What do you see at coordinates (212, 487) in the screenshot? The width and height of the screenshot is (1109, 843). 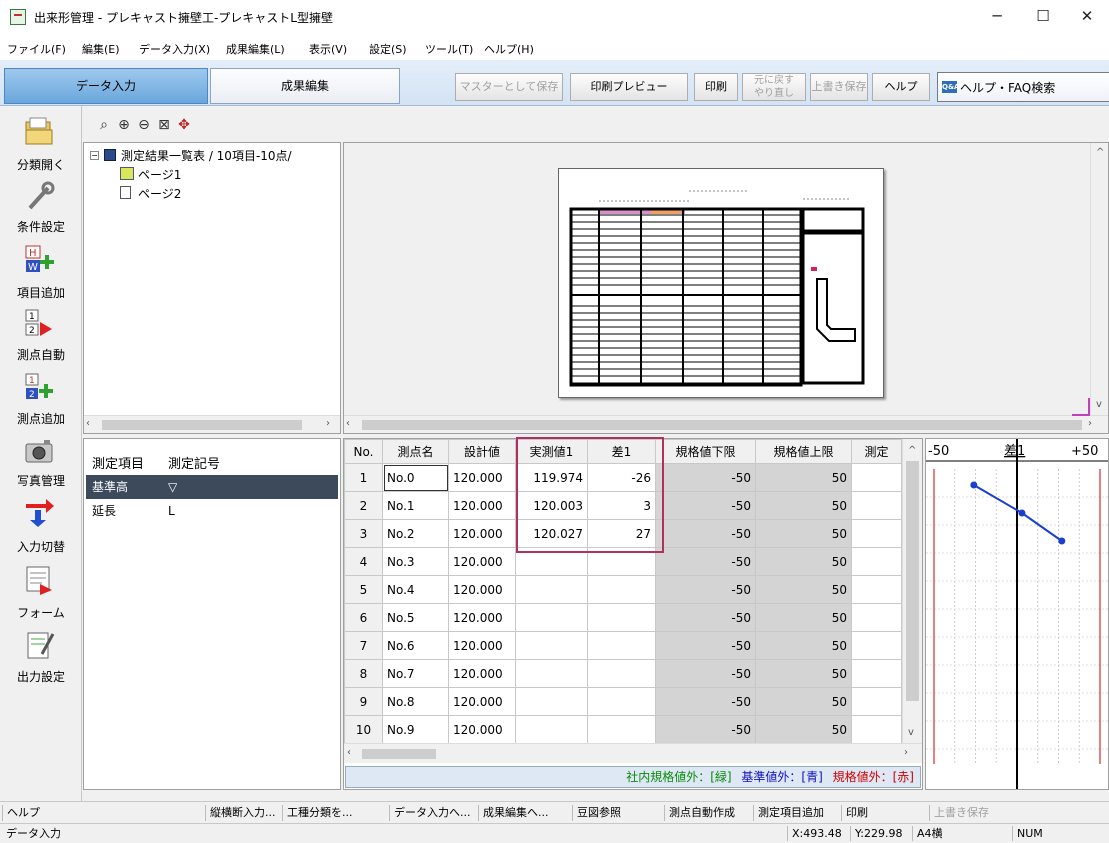 I see `item-row-kijundaka: 基準高 ▽` at bounding box center [212, 487].